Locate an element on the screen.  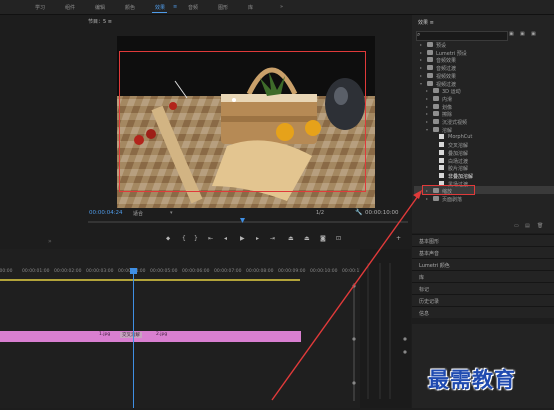
panel-label: 库 is located at coordinates (422, 278).